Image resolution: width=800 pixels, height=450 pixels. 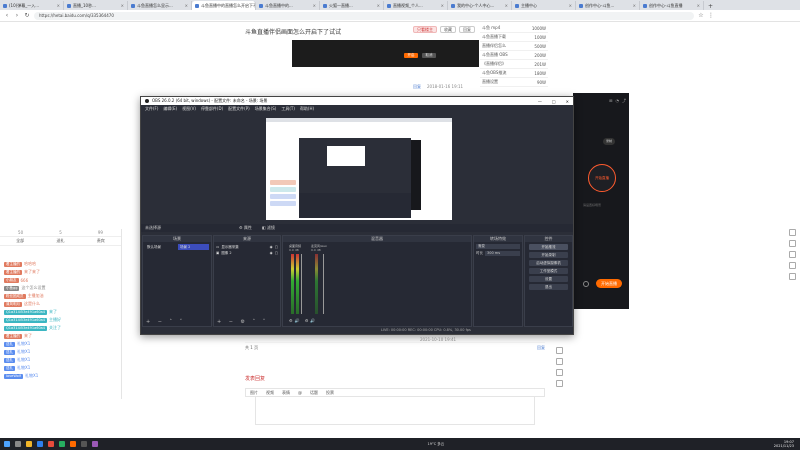 I want to click on browser-tab: 斗鱼直播中的... ×, so click(x=288, y=5).